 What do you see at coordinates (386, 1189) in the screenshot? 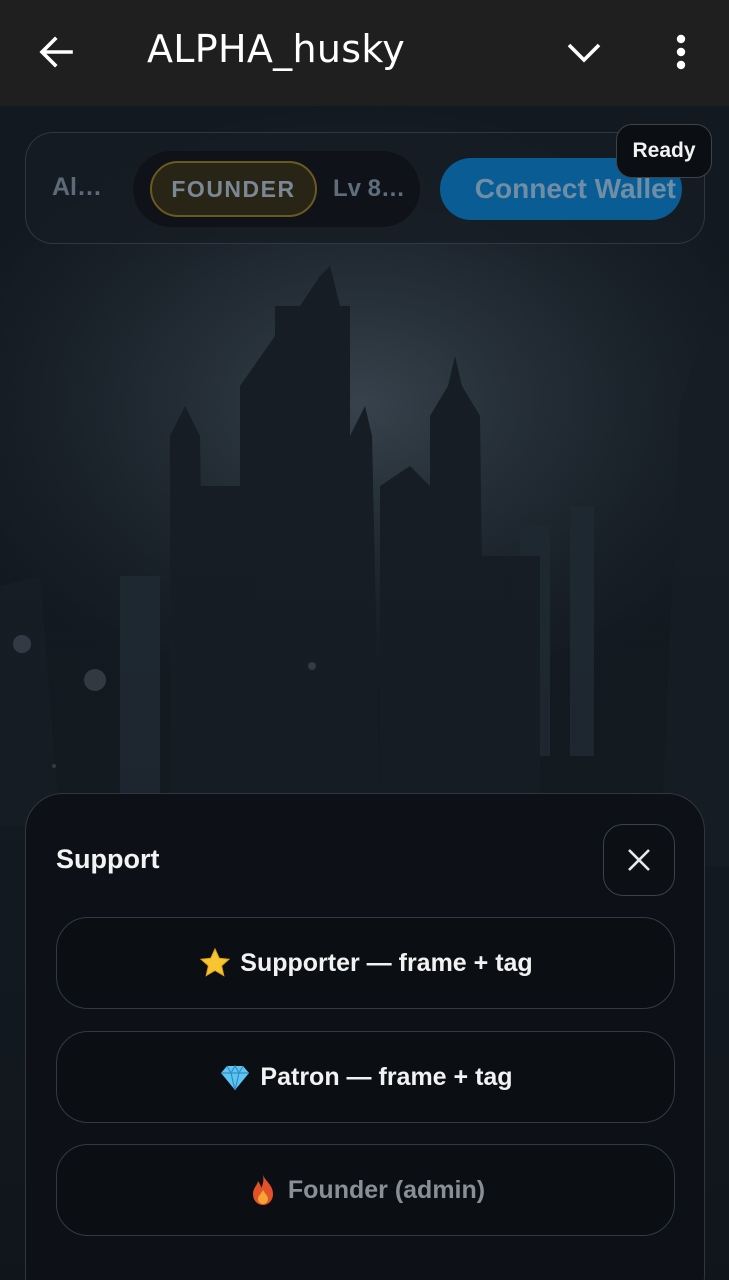
I see `founder-option-label: Founder (admin)` at bounding box center [386, 1189].